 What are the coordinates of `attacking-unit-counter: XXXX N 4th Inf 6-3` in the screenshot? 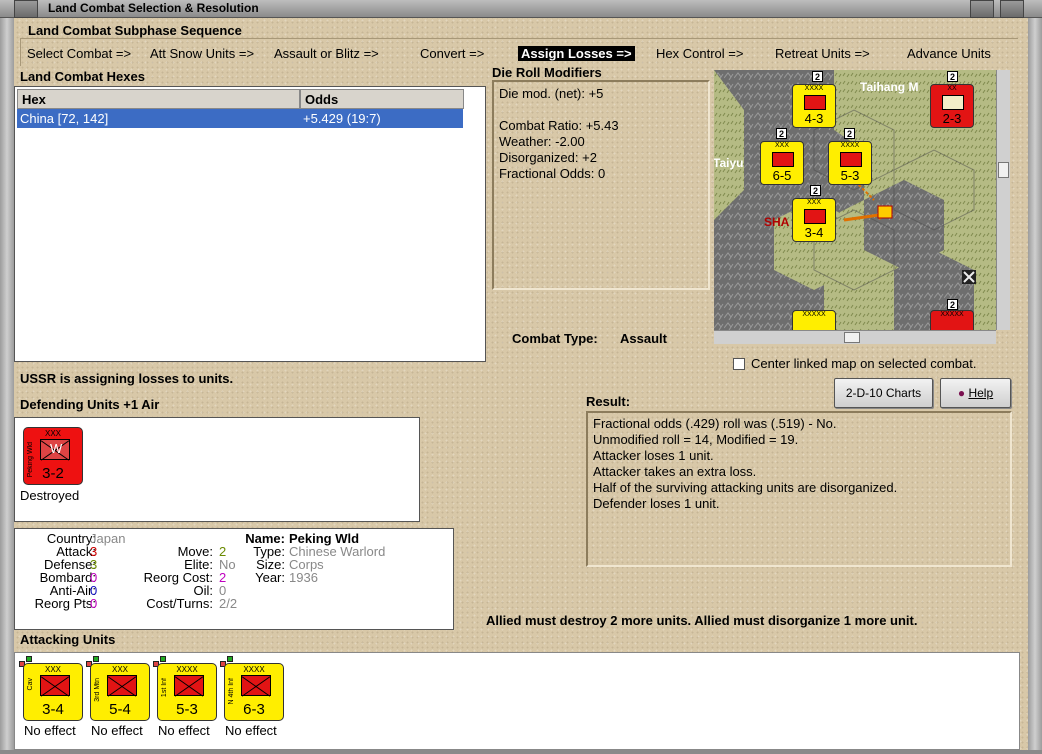 It's located at (254, 692).